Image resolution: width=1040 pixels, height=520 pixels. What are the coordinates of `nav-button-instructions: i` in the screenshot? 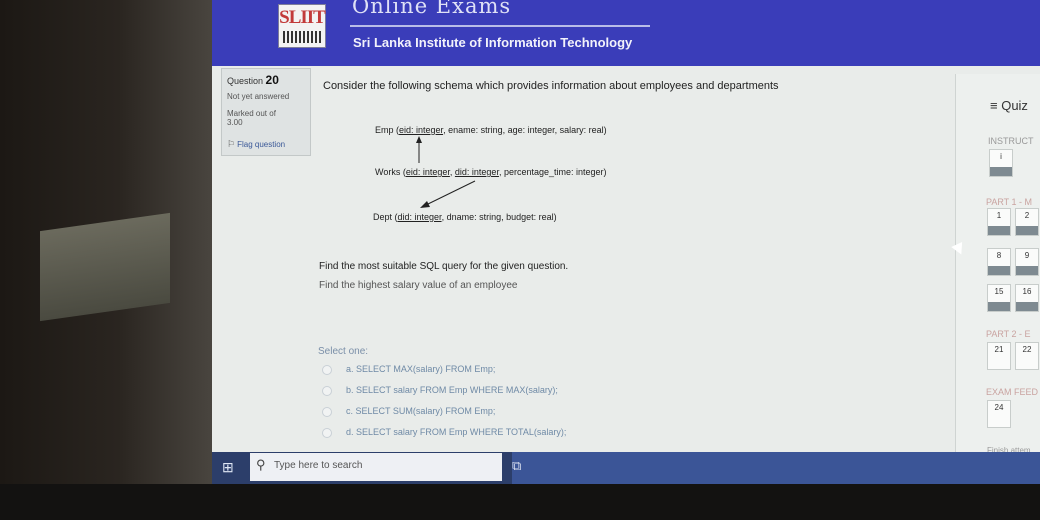 It's located at (1001, 163).